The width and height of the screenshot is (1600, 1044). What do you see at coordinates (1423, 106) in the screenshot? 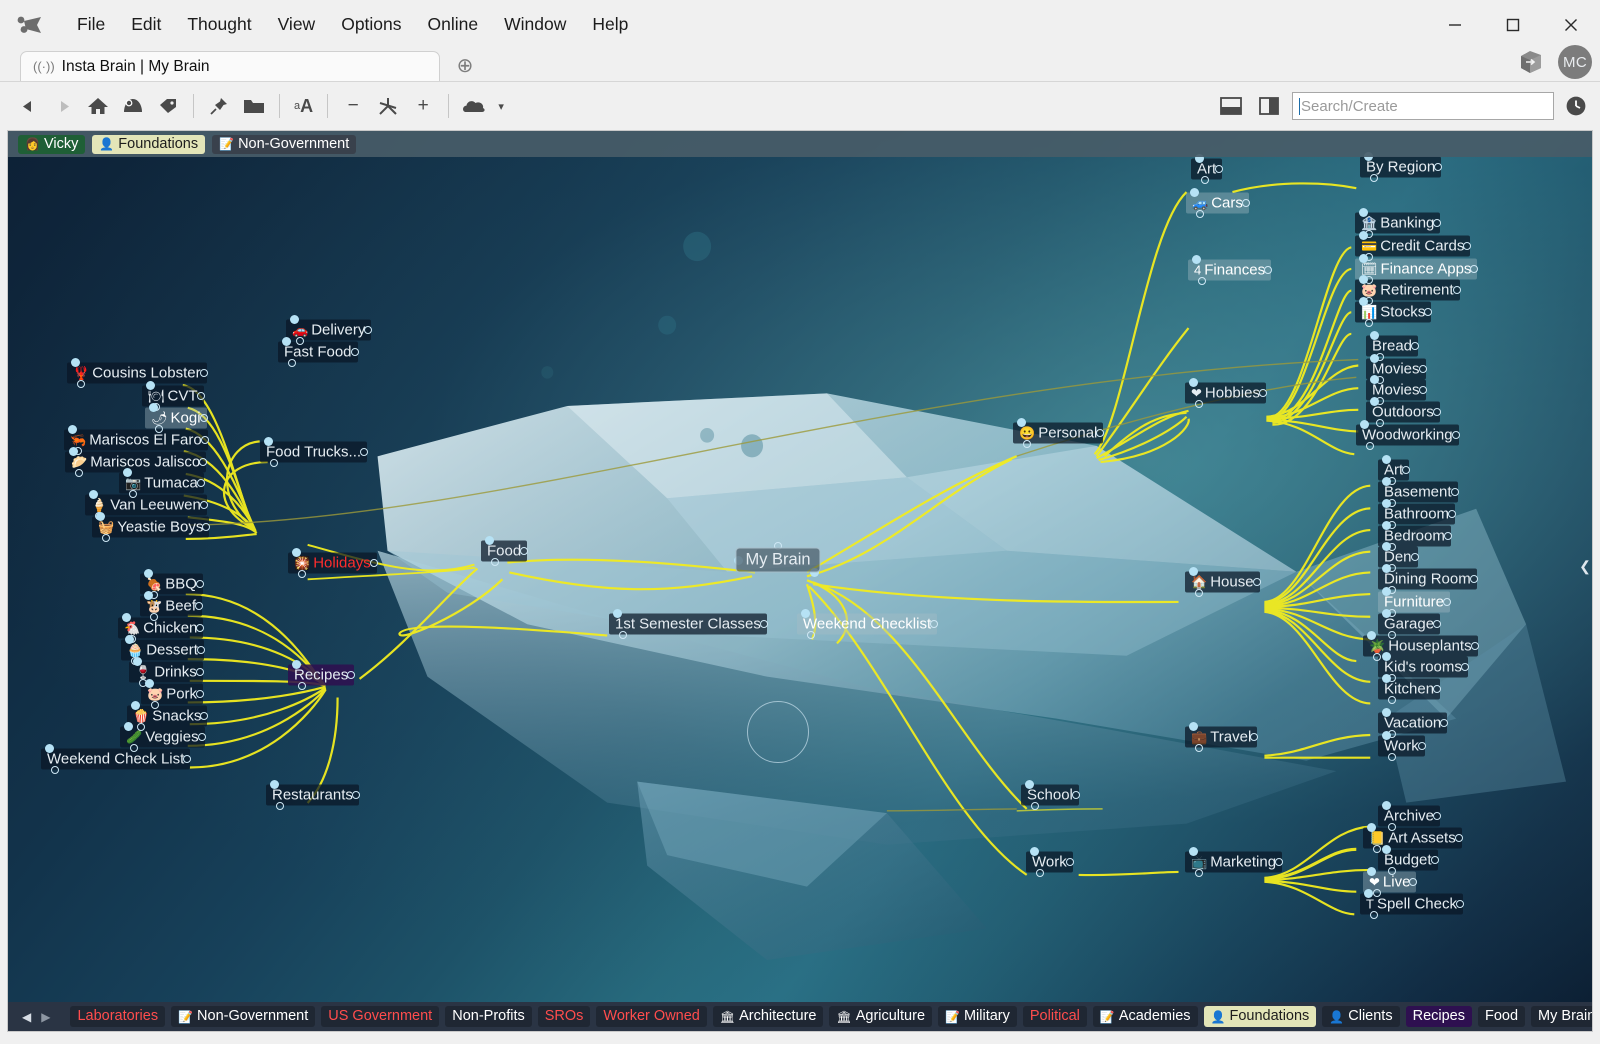
I see `search-input: Search/Create` at bounding box center [1423, 106].